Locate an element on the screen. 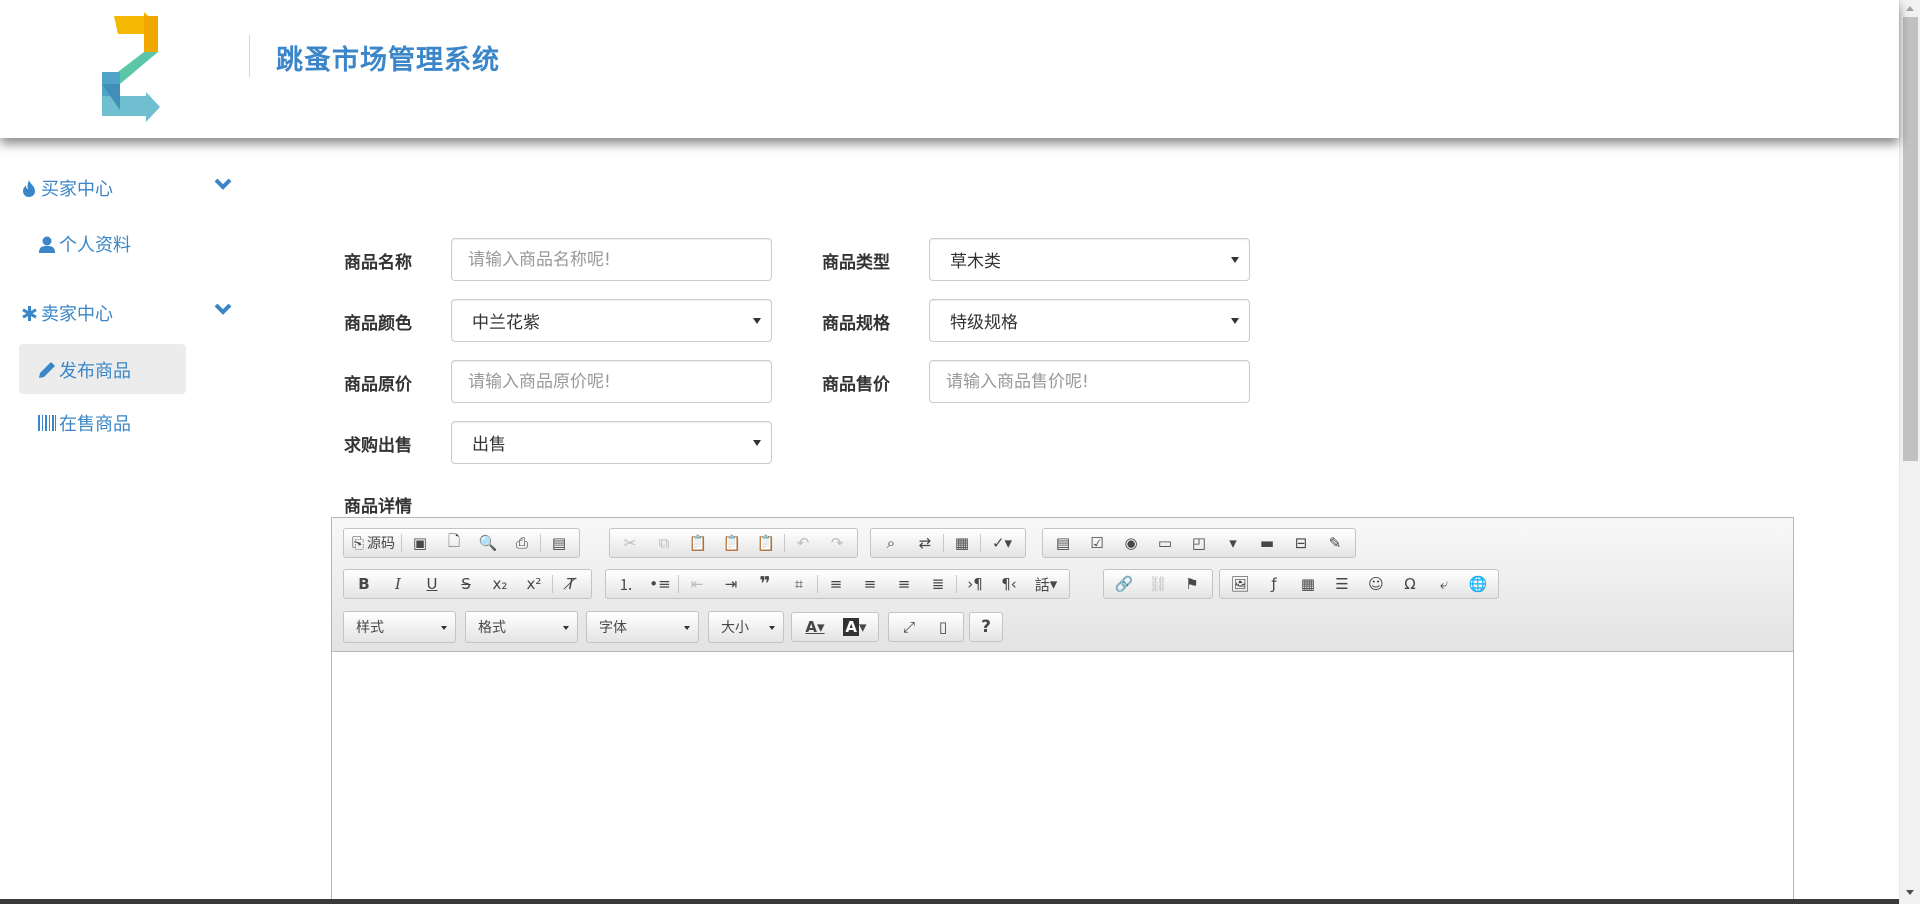 The height and width of the screenshot is (904, 1920). image-icon: 🖼 is located at coordinates (1240, 584).